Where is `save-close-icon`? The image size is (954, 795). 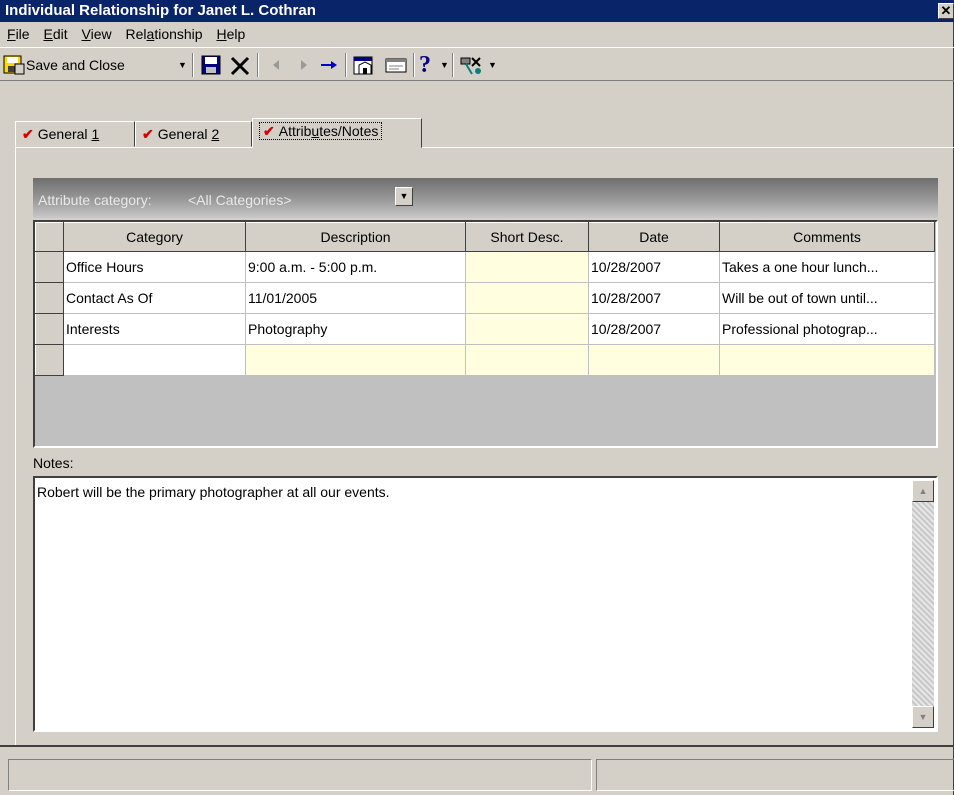
save-close-icon is located at coordinates (14, 65).